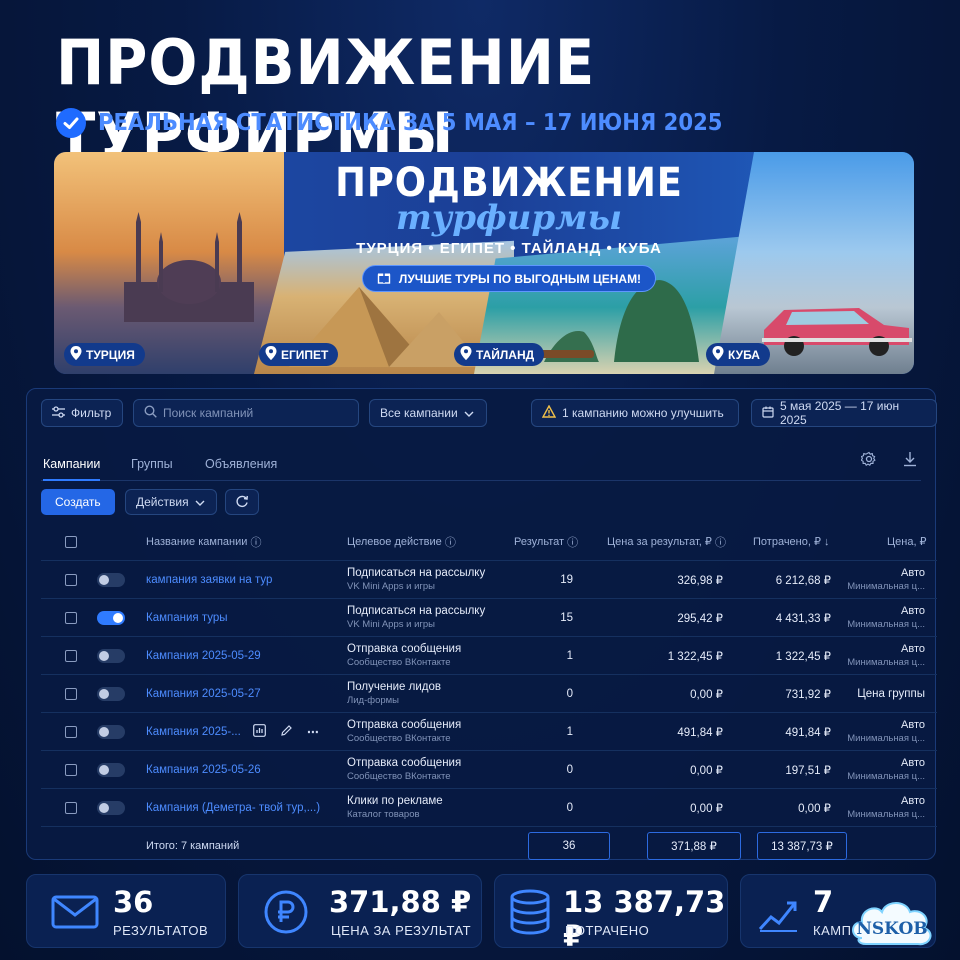 This screenshot has width=960, height=960. I want to click on total-cpr: 371,88 ₽, so click(694, 846).